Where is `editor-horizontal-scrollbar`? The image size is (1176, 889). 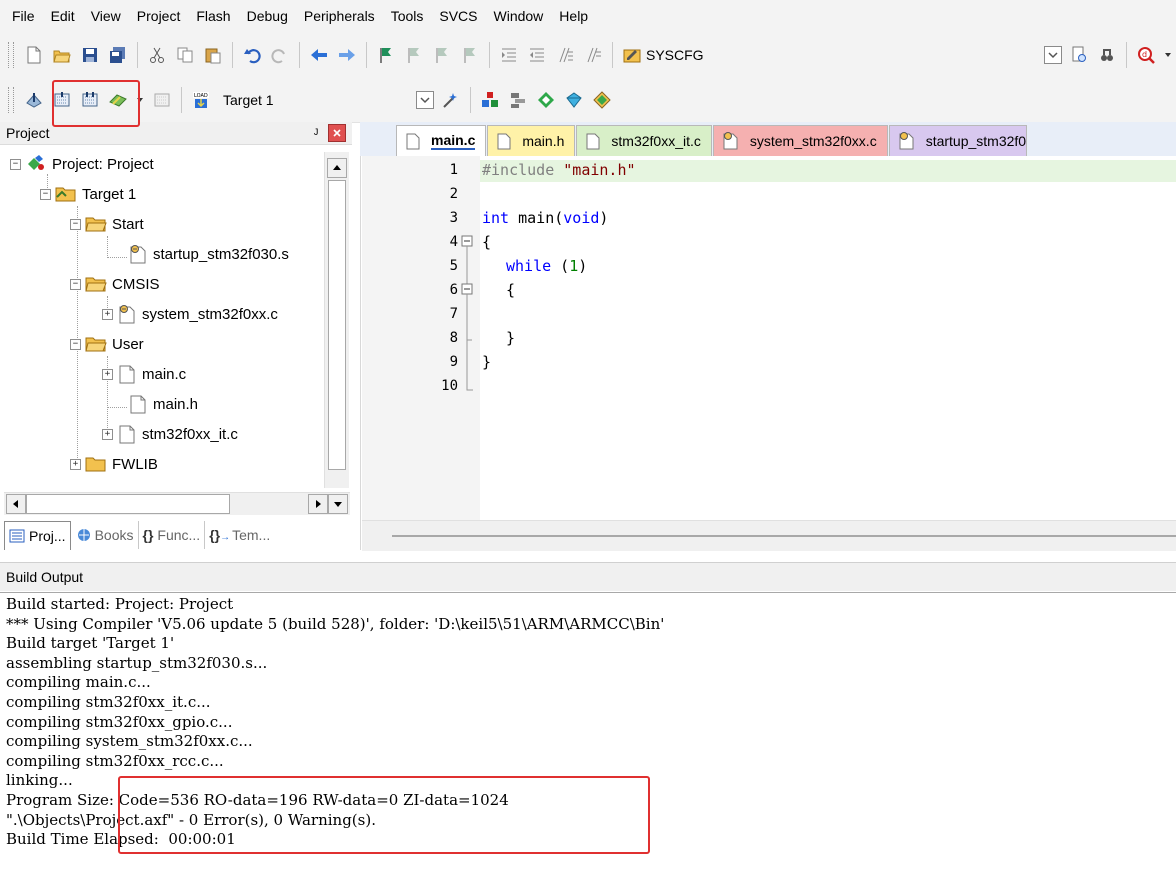
editor-horizontal-scrollbar is located at coordinates (769, 535).